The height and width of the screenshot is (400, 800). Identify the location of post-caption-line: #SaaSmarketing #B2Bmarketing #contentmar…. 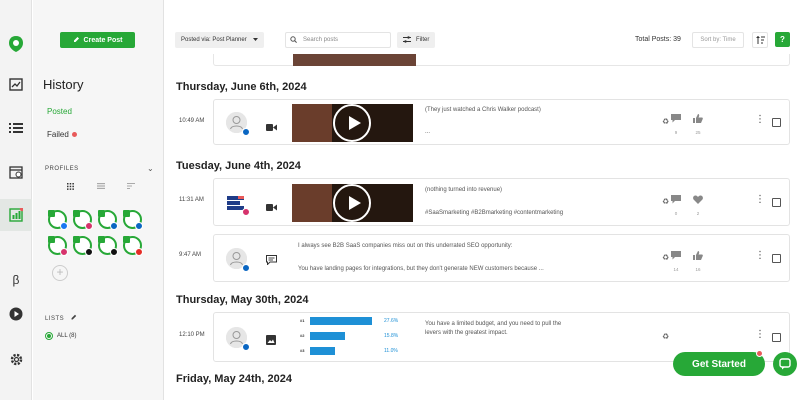
(494, 213).